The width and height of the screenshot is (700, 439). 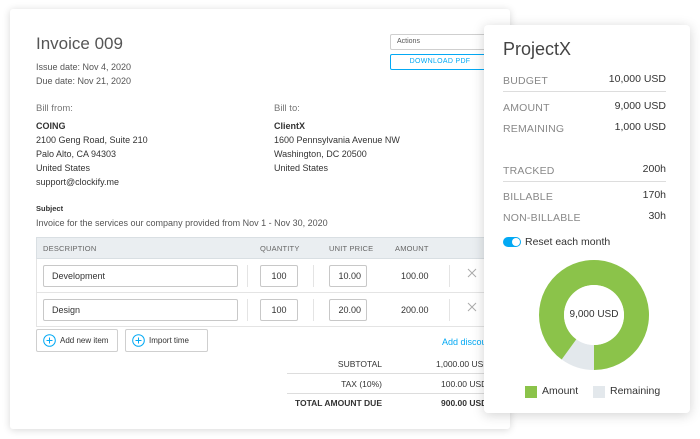 I want to click on issue-date: Issue date: Nov 4, 2020, so click(x=84, y=67).